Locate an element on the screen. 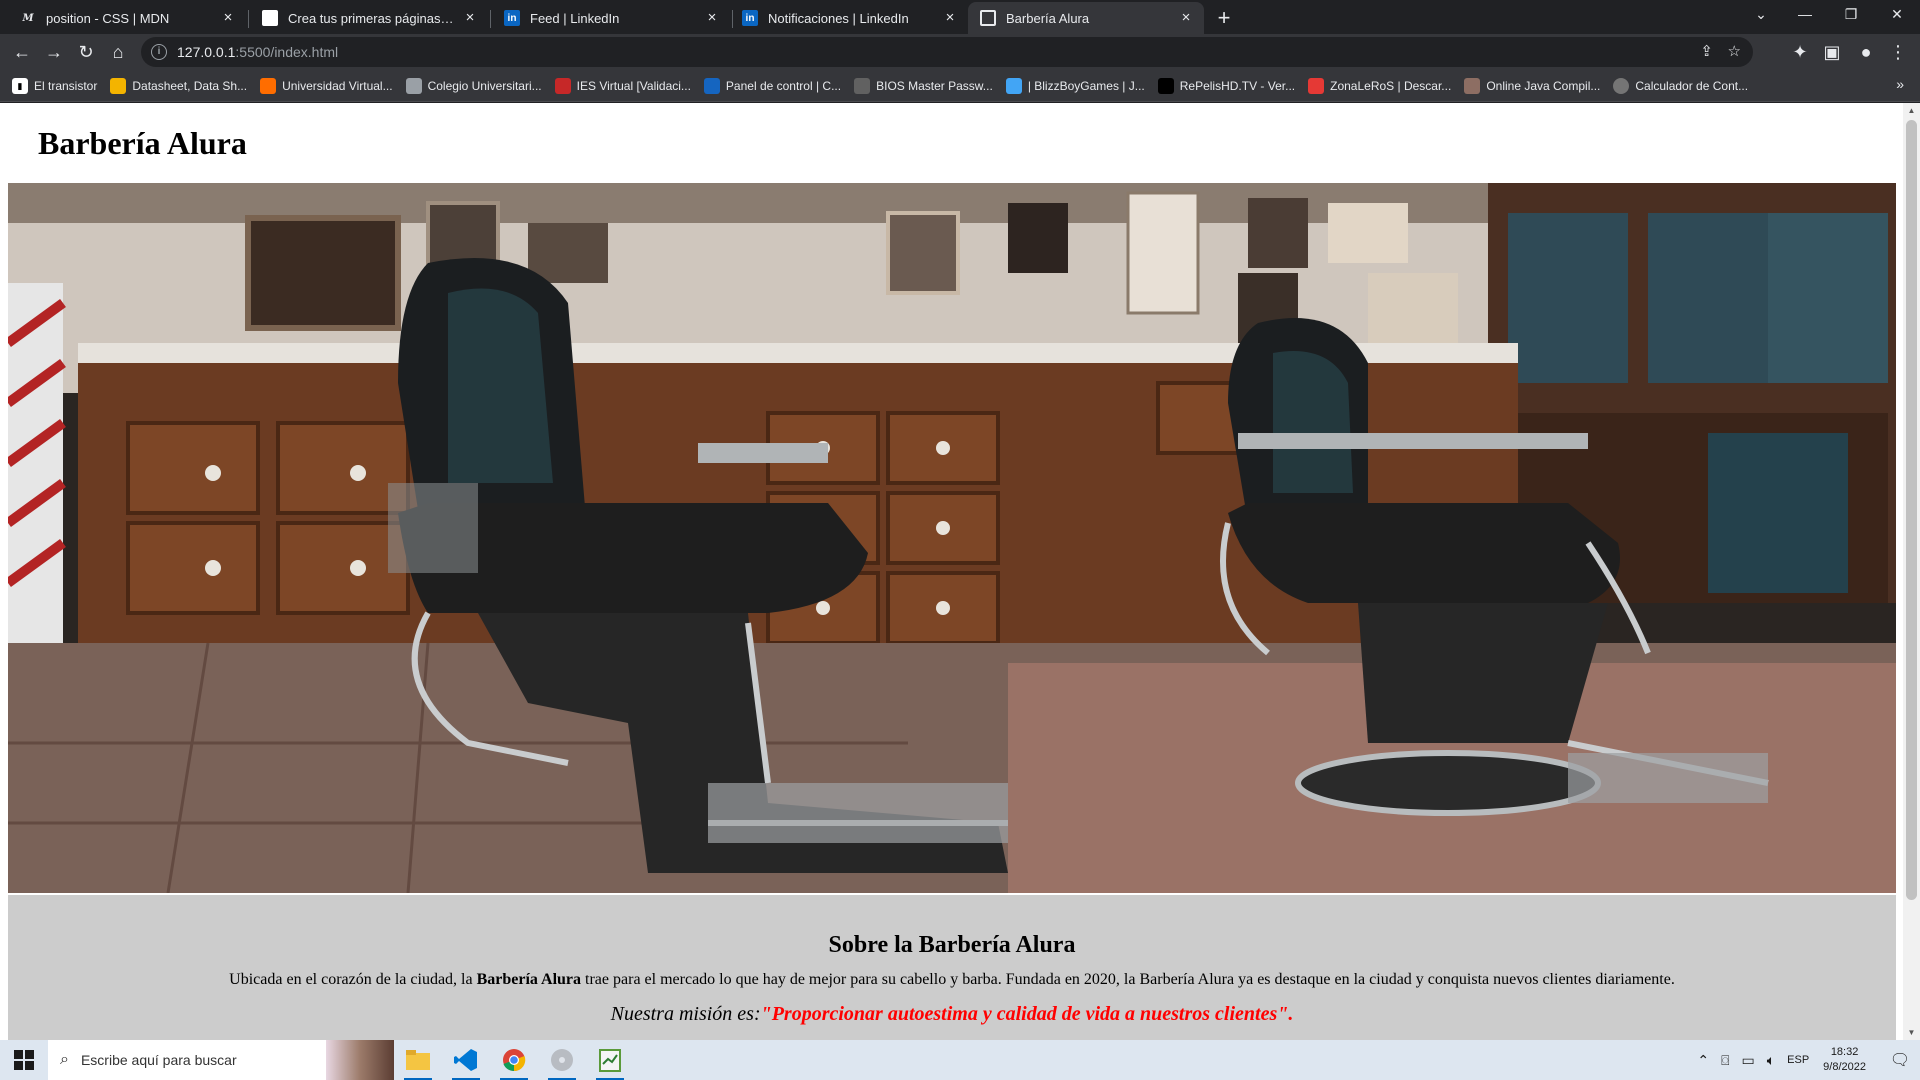 The height and width of the screenshot is (1080, 1920). tab-title: Crea tus primeras páginas web e is located at coordinates (372, 18).